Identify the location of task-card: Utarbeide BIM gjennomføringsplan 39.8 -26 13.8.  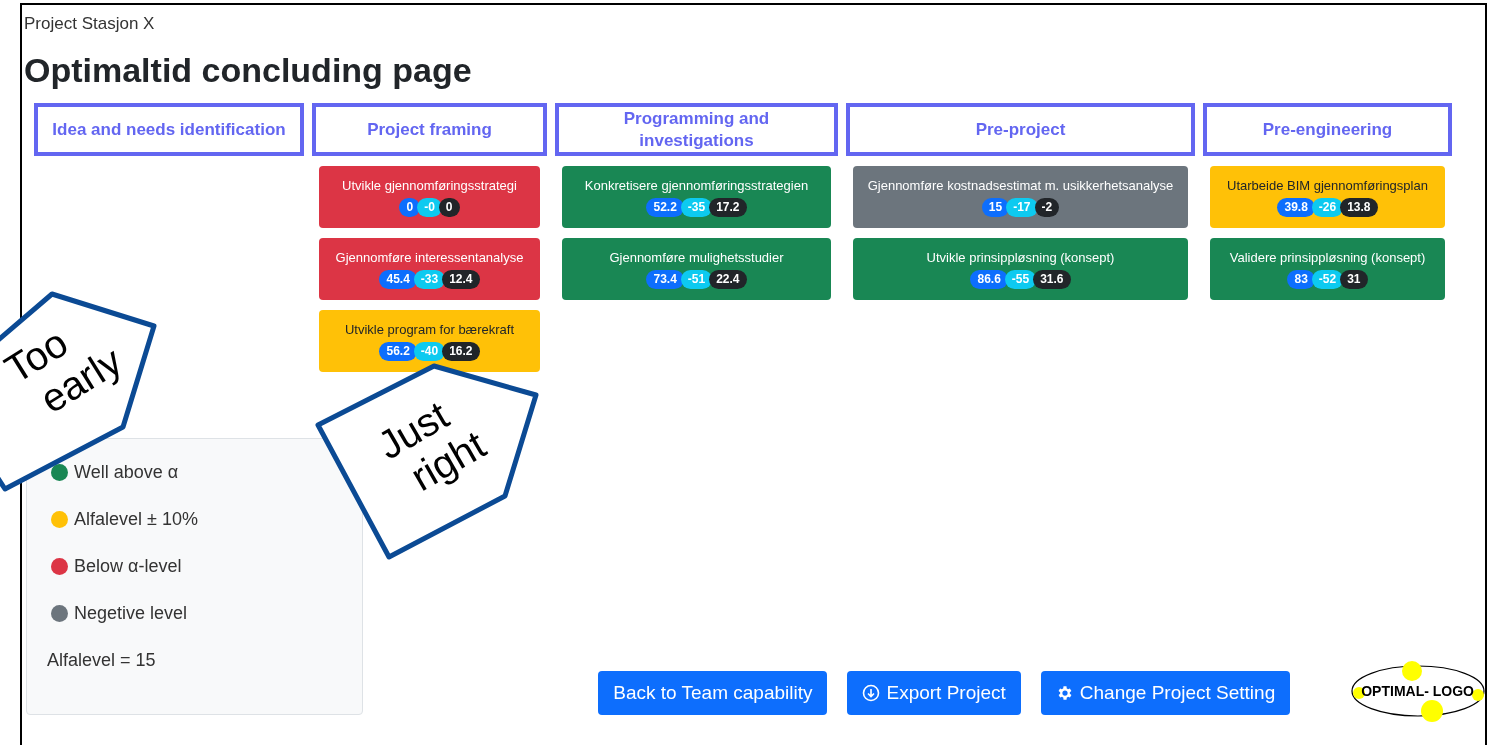
(1327, 197).